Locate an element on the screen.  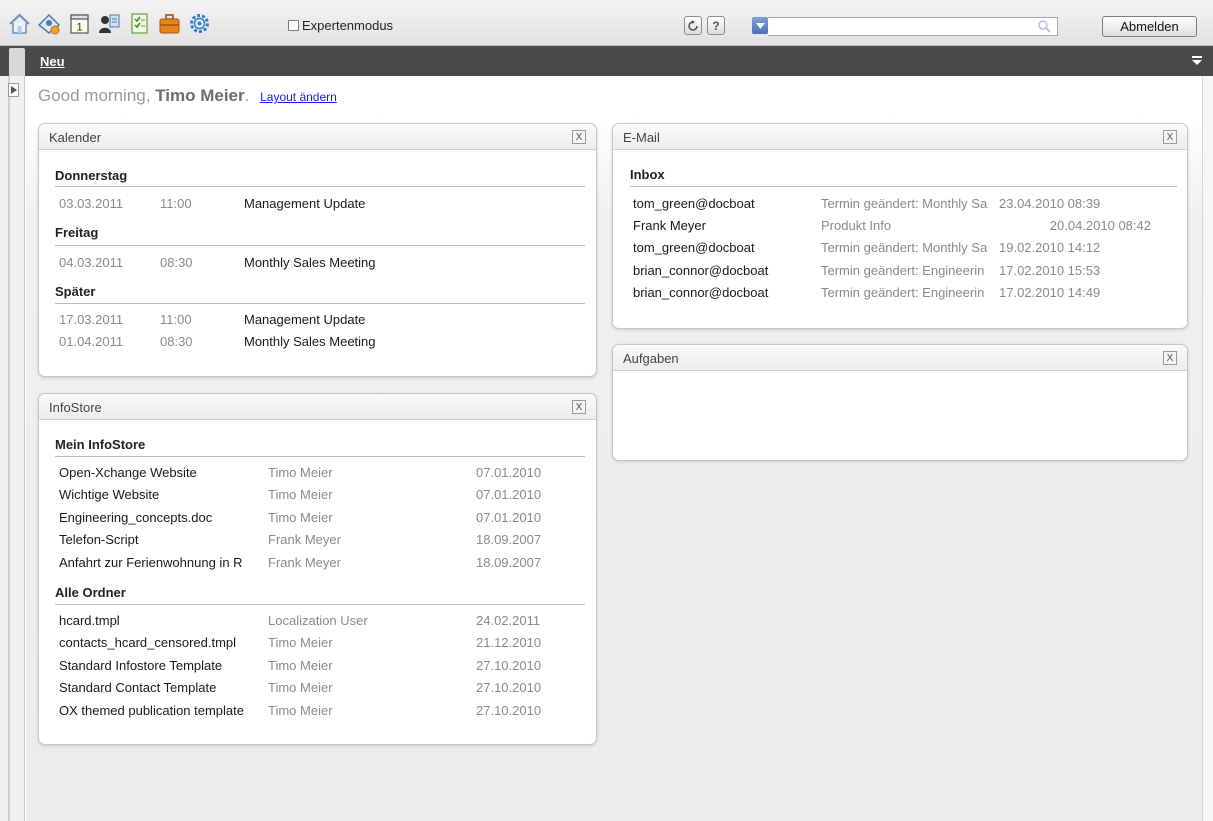
home-icon is located at coordinates (19, 23).